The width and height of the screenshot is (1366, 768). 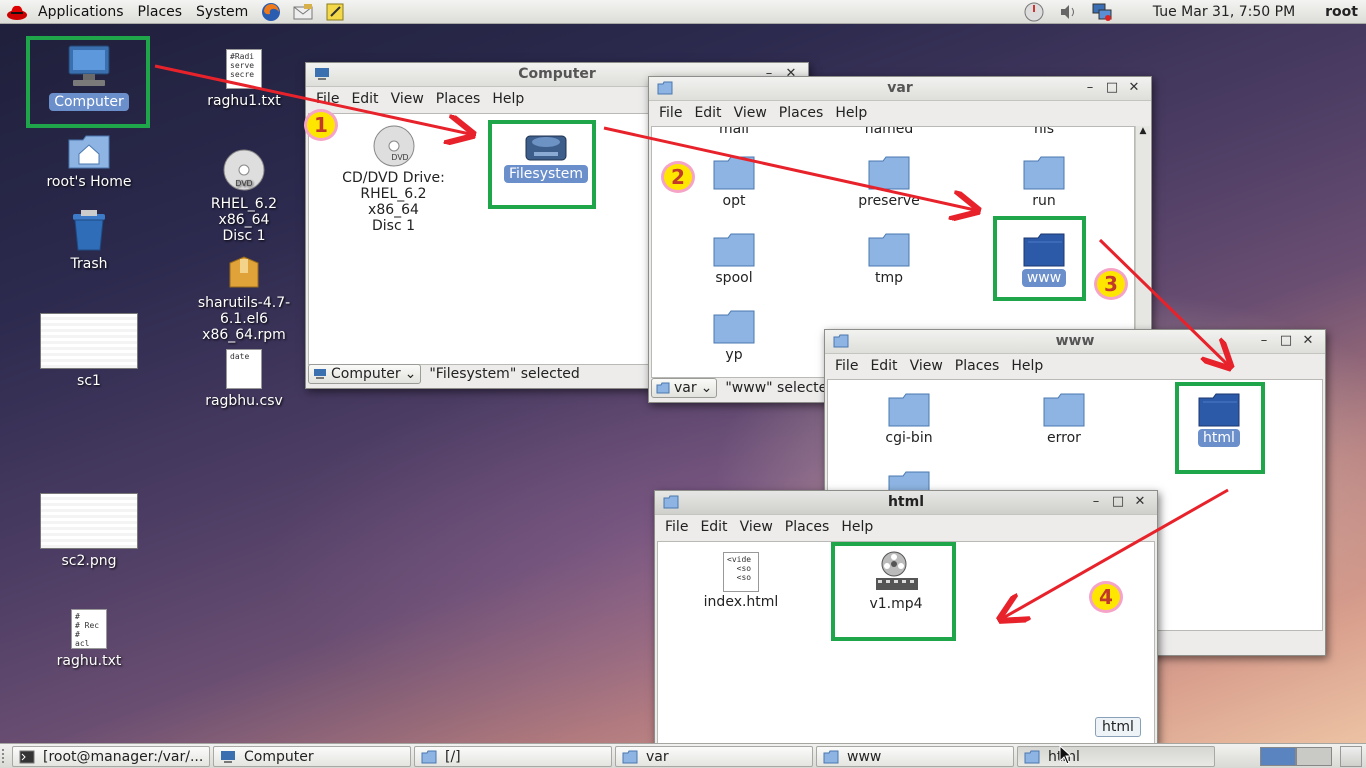 I want to click on network-icon, so click(x=1102, y=12).